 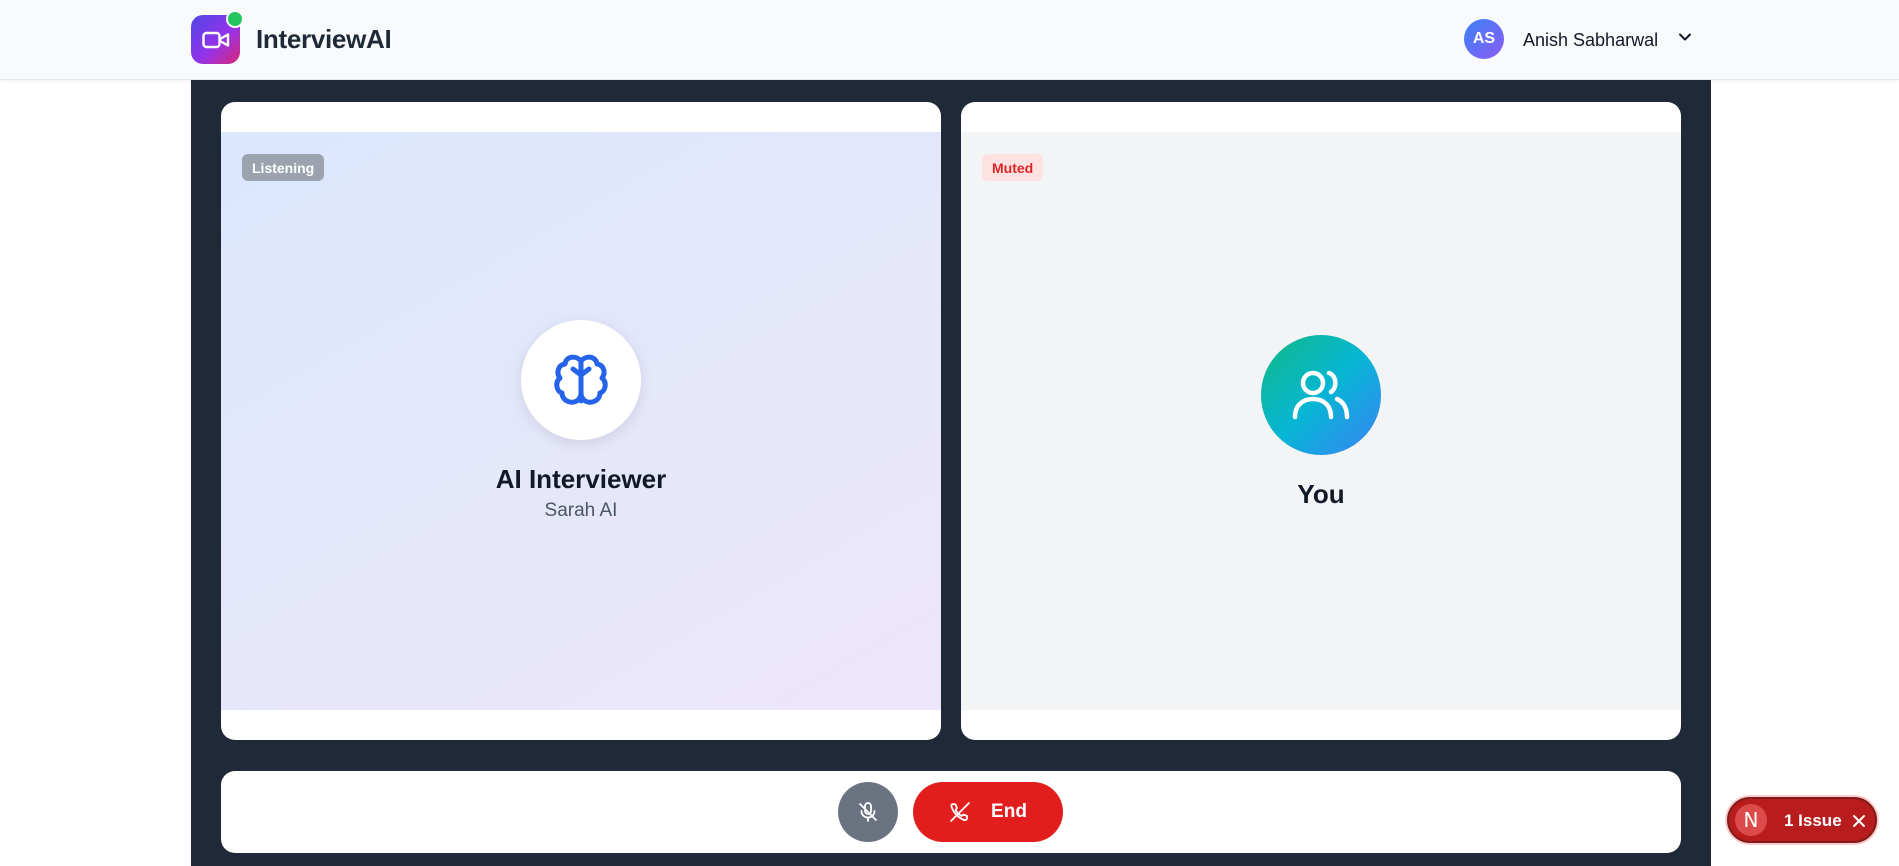 What do you see at coordinates (235, 19) in the screenshot?
I see `online-status-dot` at bounding box center [235, 19].